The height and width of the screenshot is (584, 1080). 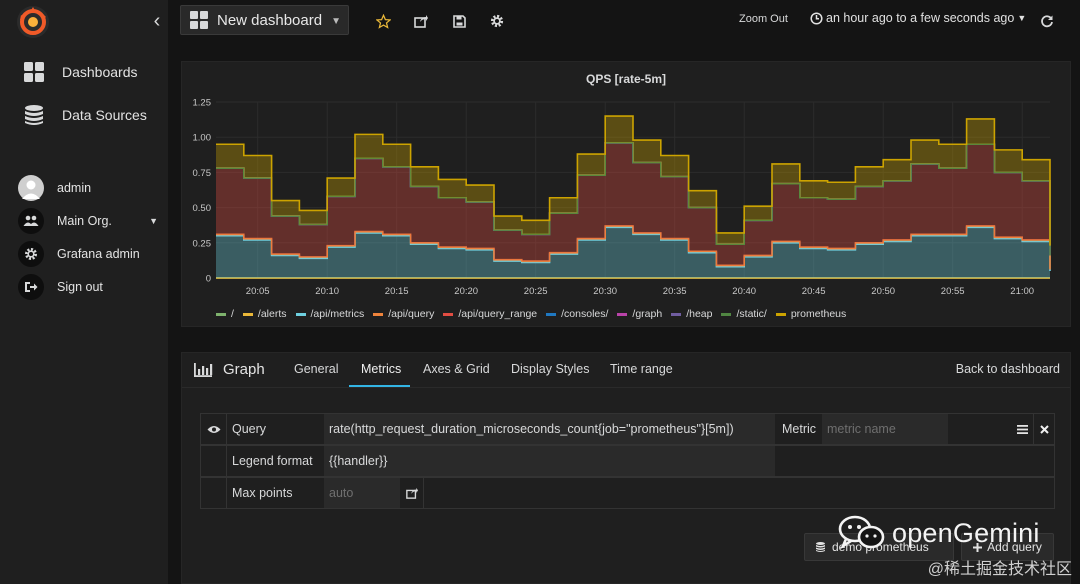 I want to click on editor-title-label: Graph, so click(x=244, y=369).